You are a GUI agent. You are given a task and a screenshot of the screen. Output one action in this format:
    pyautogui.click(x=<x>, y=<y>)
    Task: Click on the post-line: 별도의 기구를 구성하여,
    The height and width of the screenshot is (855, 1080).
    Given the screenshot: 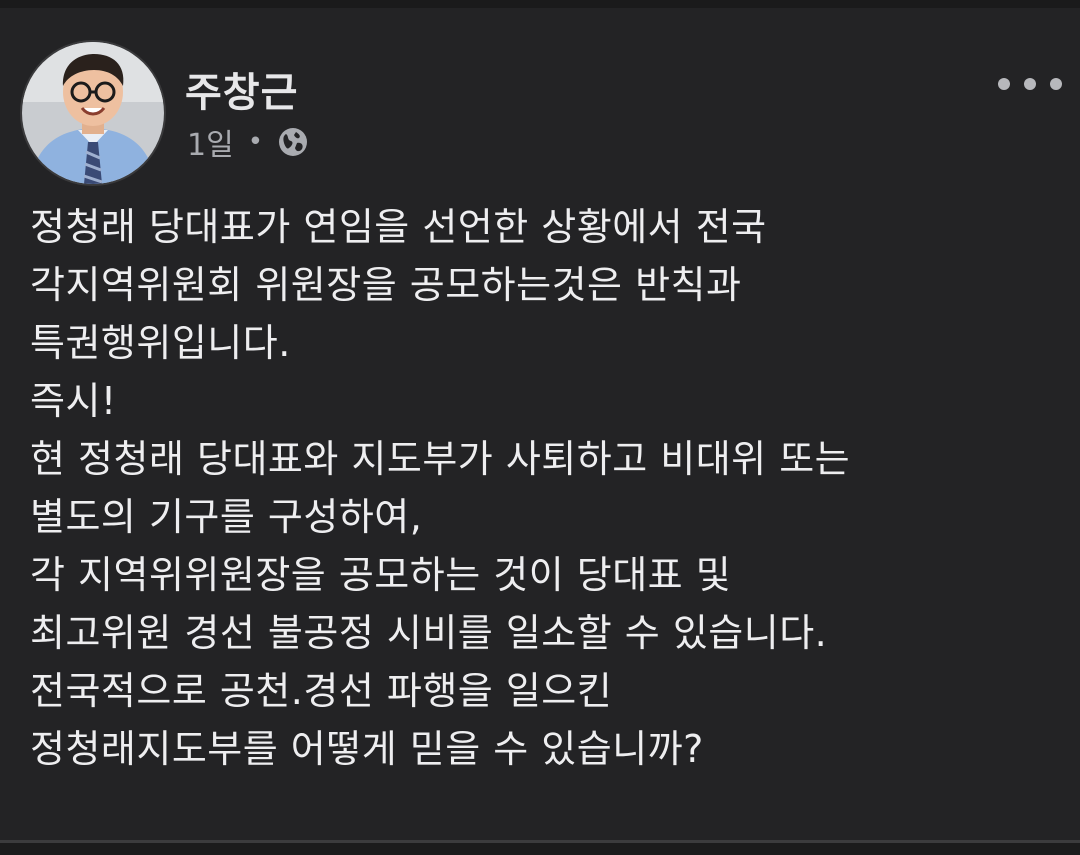 What is the action you would take?
    pyautogui.click(x=226, y=517)
    